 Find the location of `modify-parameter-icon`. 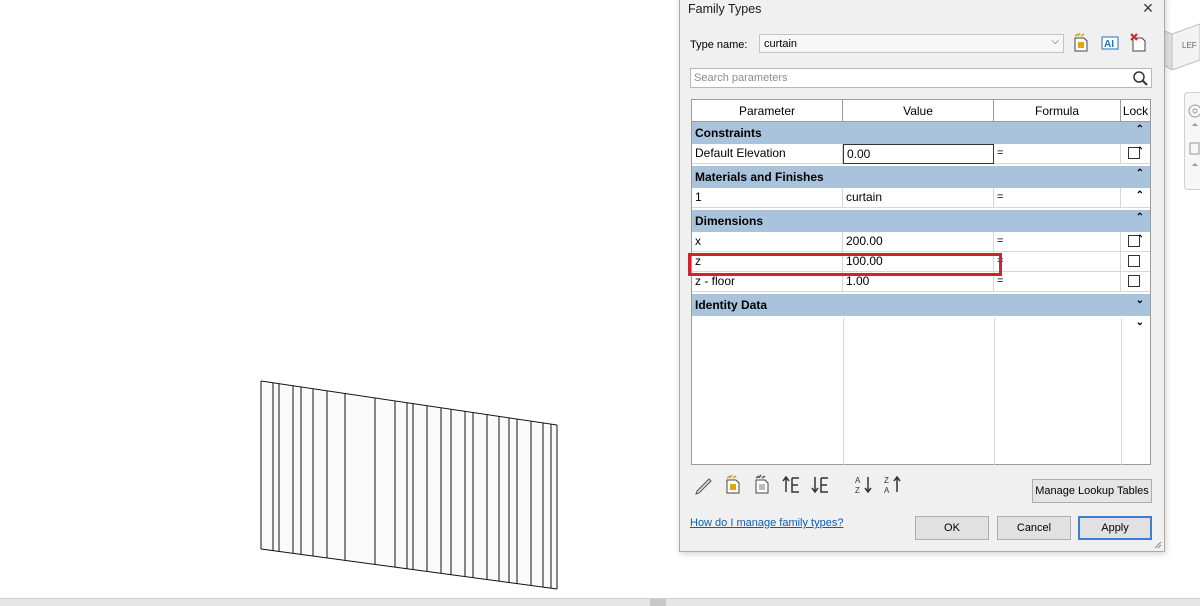

modify-parameter-icon is located at coordinates (762, 484).